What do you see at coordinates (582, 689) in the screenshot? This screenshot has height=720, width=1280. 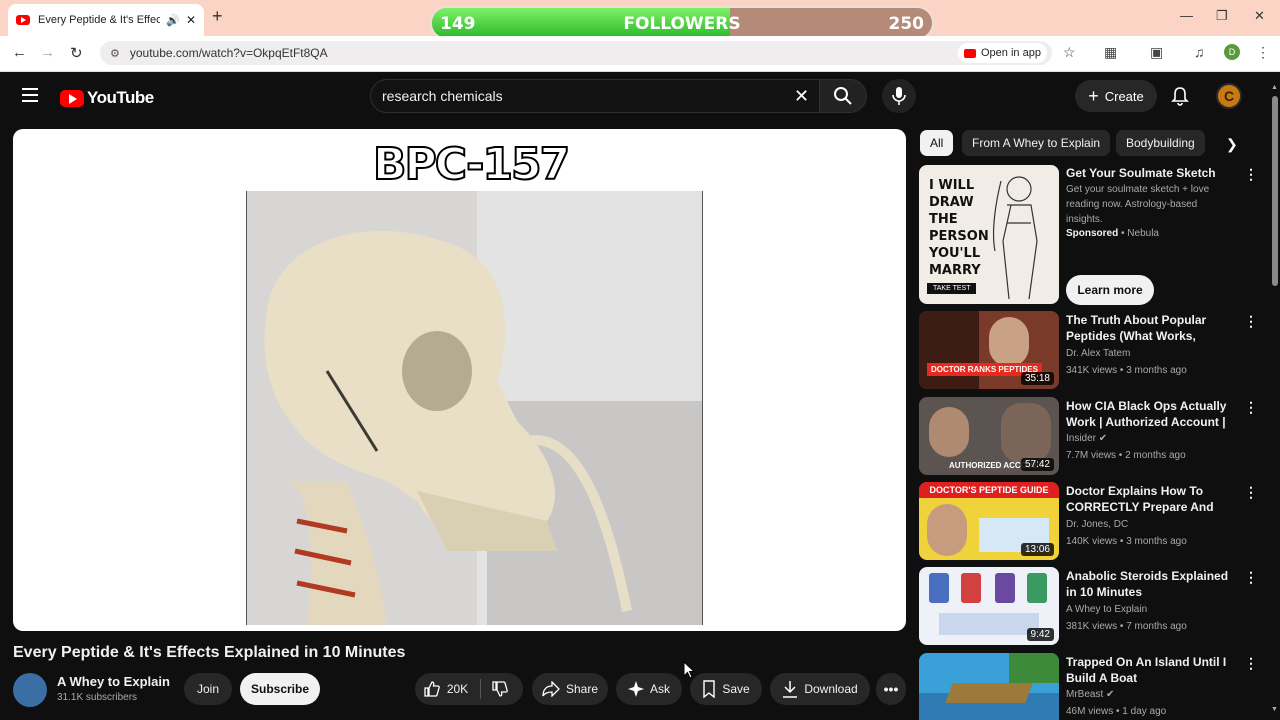 I see `share-label: Share` at bounding box center [582, 689].